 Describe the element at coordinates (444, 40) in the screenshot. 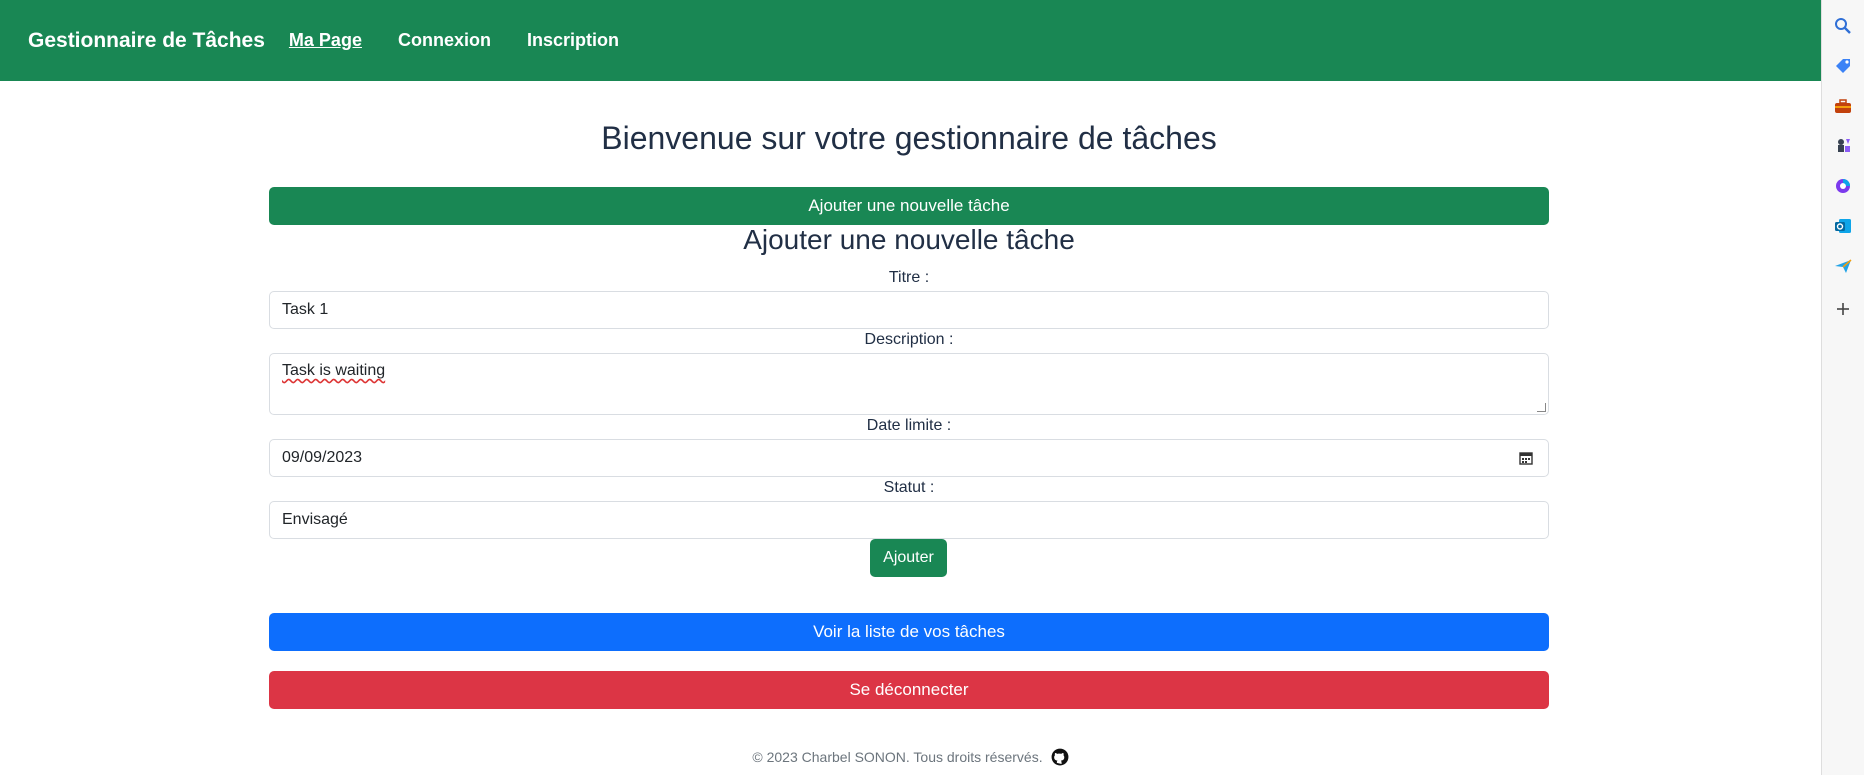

I see `nav-link-connexion: Connexion` at that location.